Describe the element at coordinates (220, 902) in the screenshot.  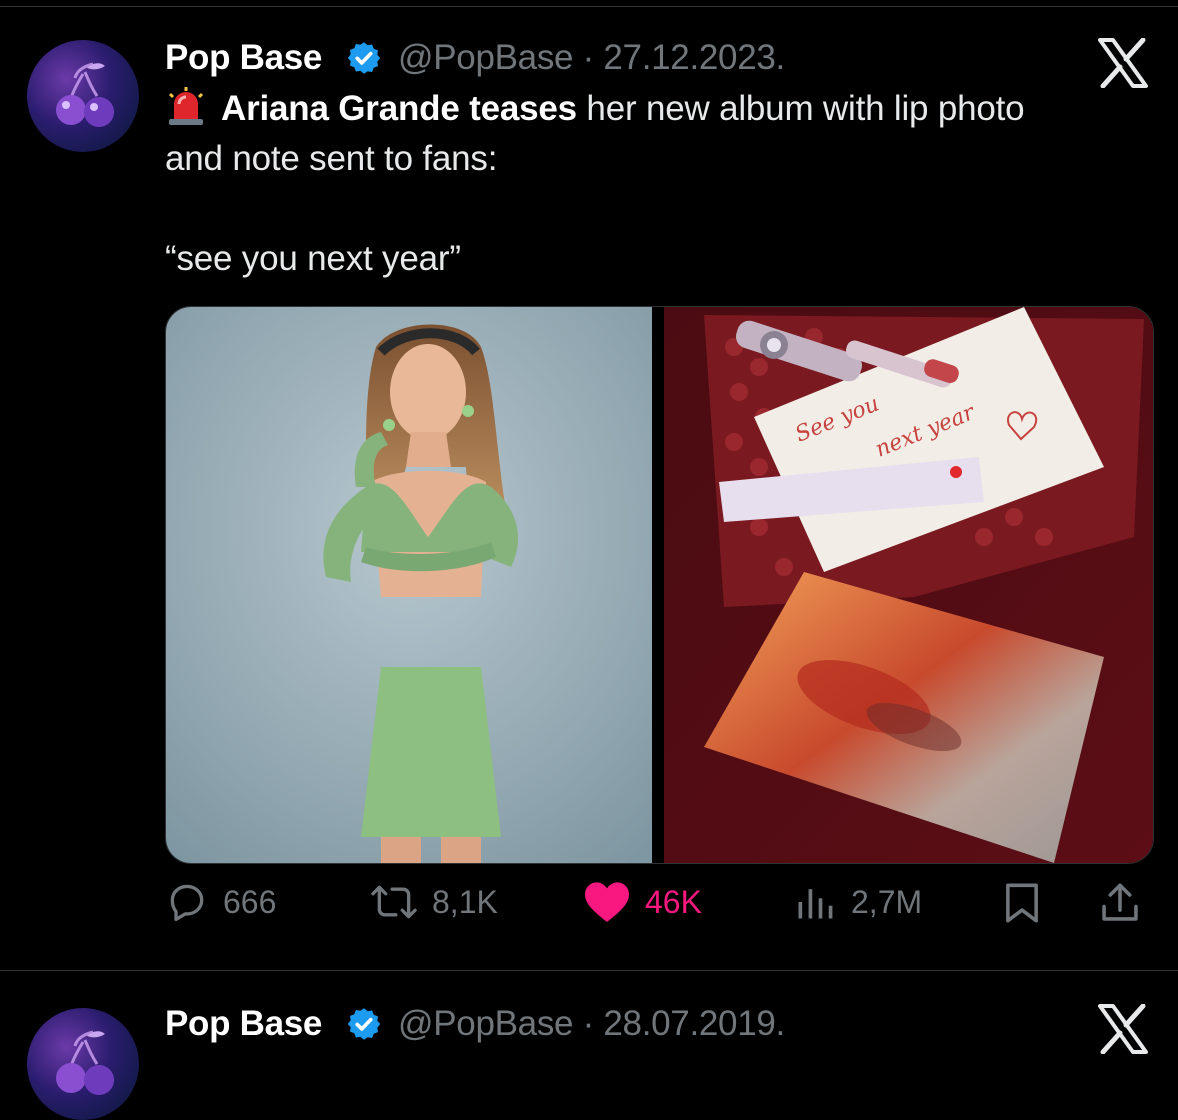
I see `reply-button: 666` at that location.